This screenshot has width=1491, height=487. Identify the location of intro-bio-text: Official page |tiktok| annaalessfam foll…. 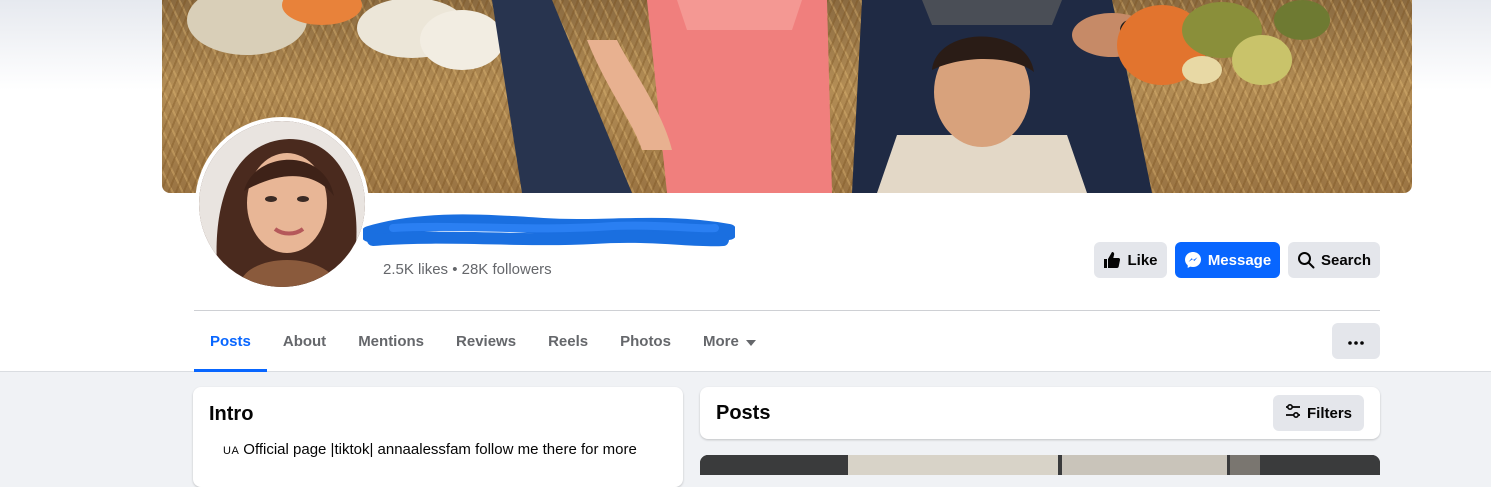
(440, 449).